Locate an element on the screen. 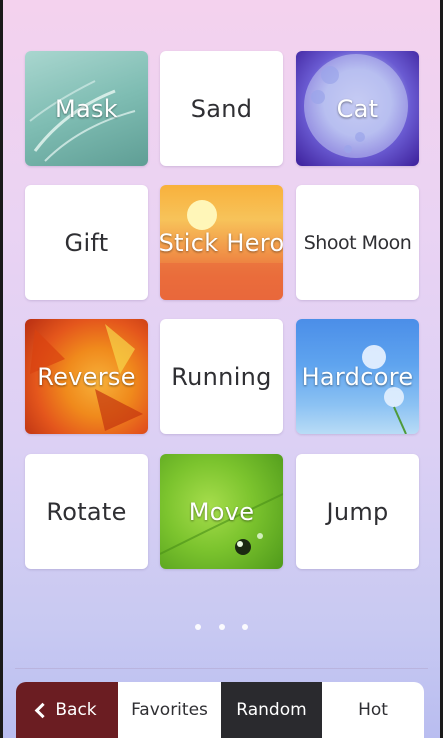  tile-label: Gift is located at coordinates (86, 242).